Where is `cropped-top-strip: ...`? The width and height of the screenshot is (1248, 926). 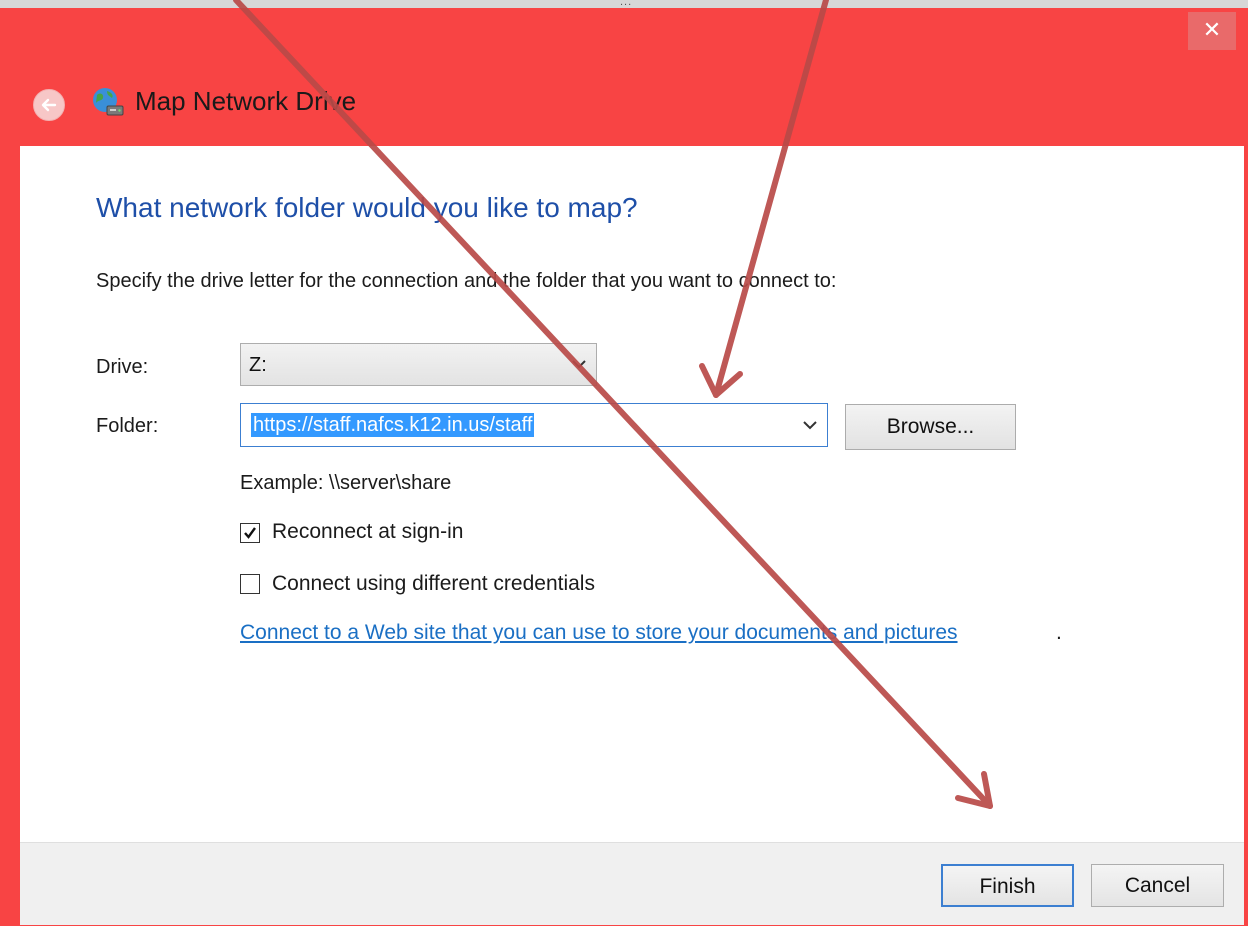 cropped-top-strip: ... is located at coordinates (624, 4).